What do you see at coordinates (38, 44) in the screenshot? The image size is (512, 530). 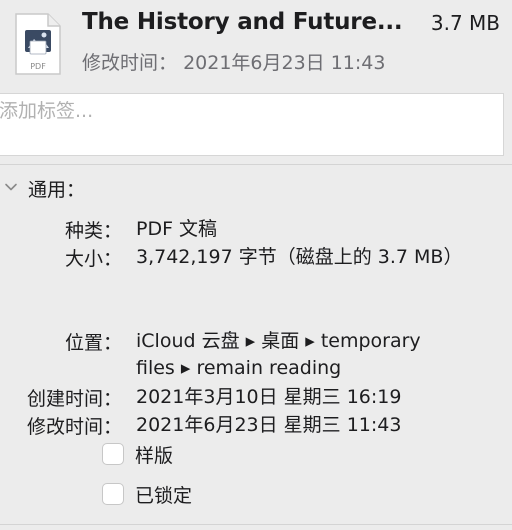 I see `pdf-document-icon: PDF` at bounding box center [38, 44].